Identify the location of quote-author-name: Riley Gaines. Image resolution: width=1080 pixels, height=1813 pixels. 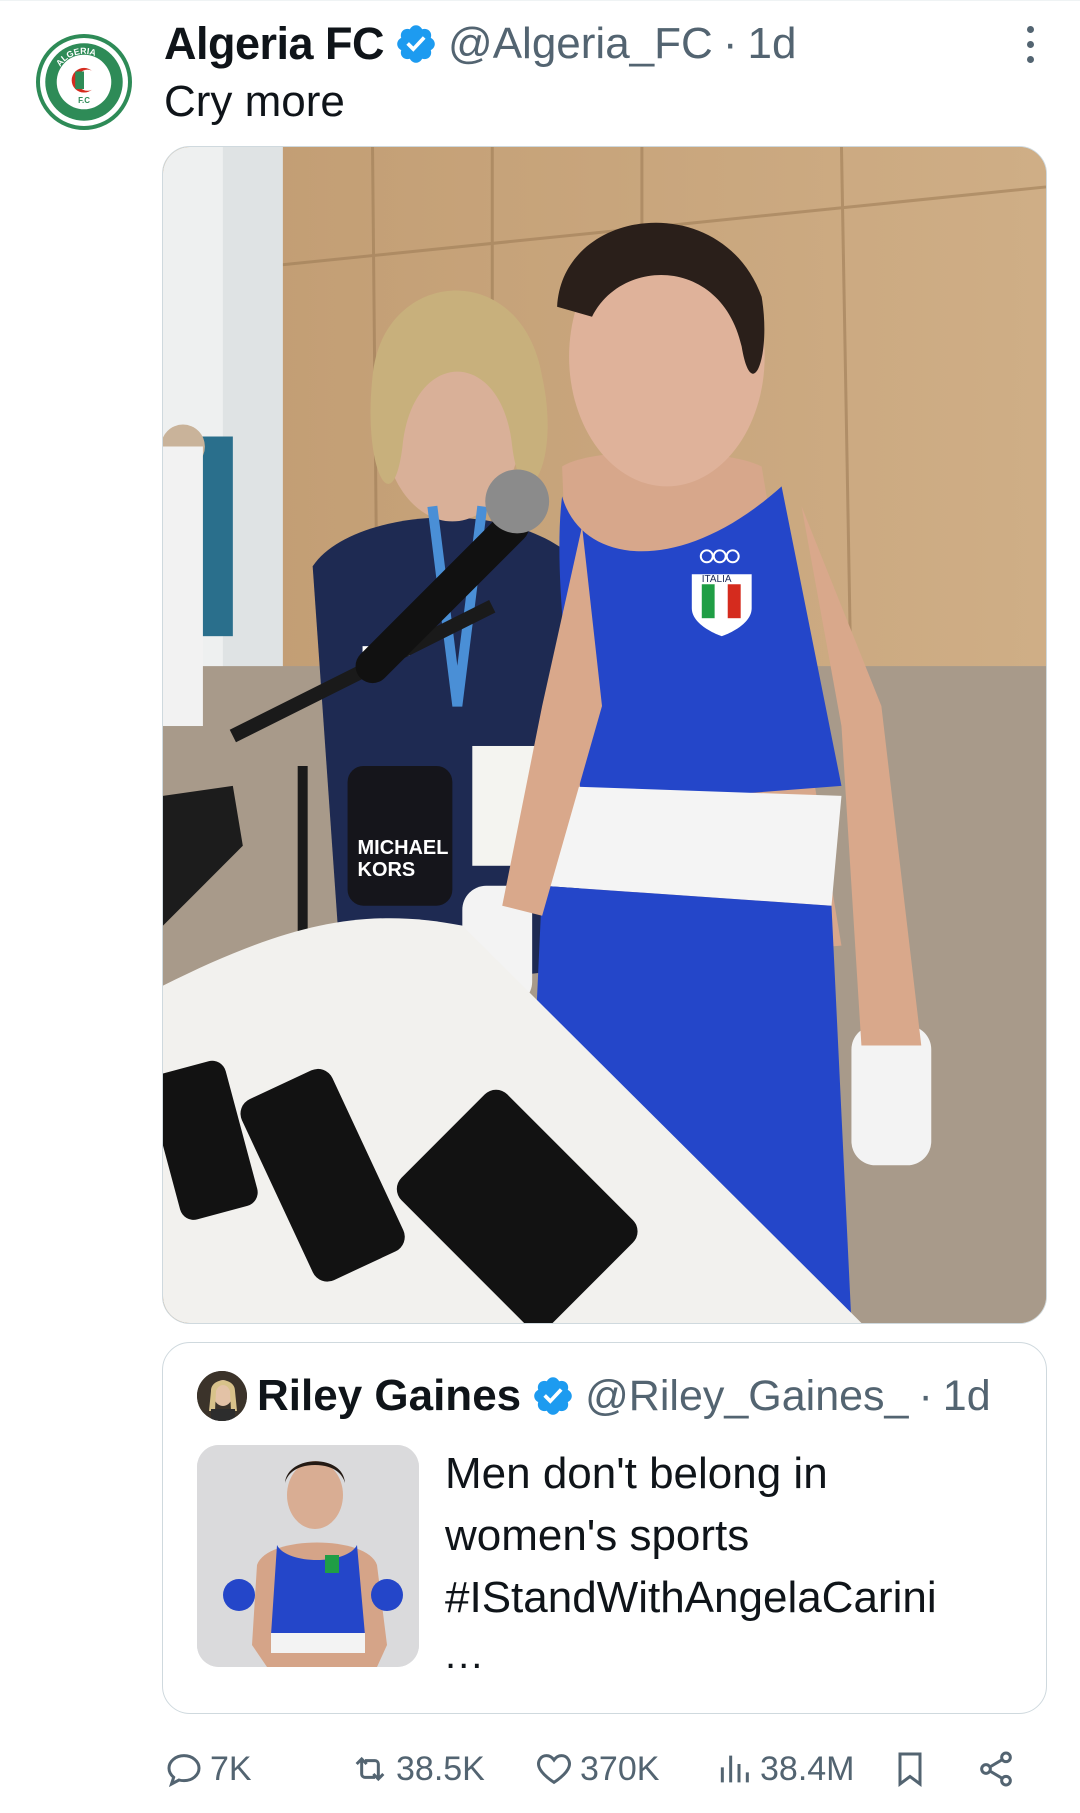
(389, 1395).